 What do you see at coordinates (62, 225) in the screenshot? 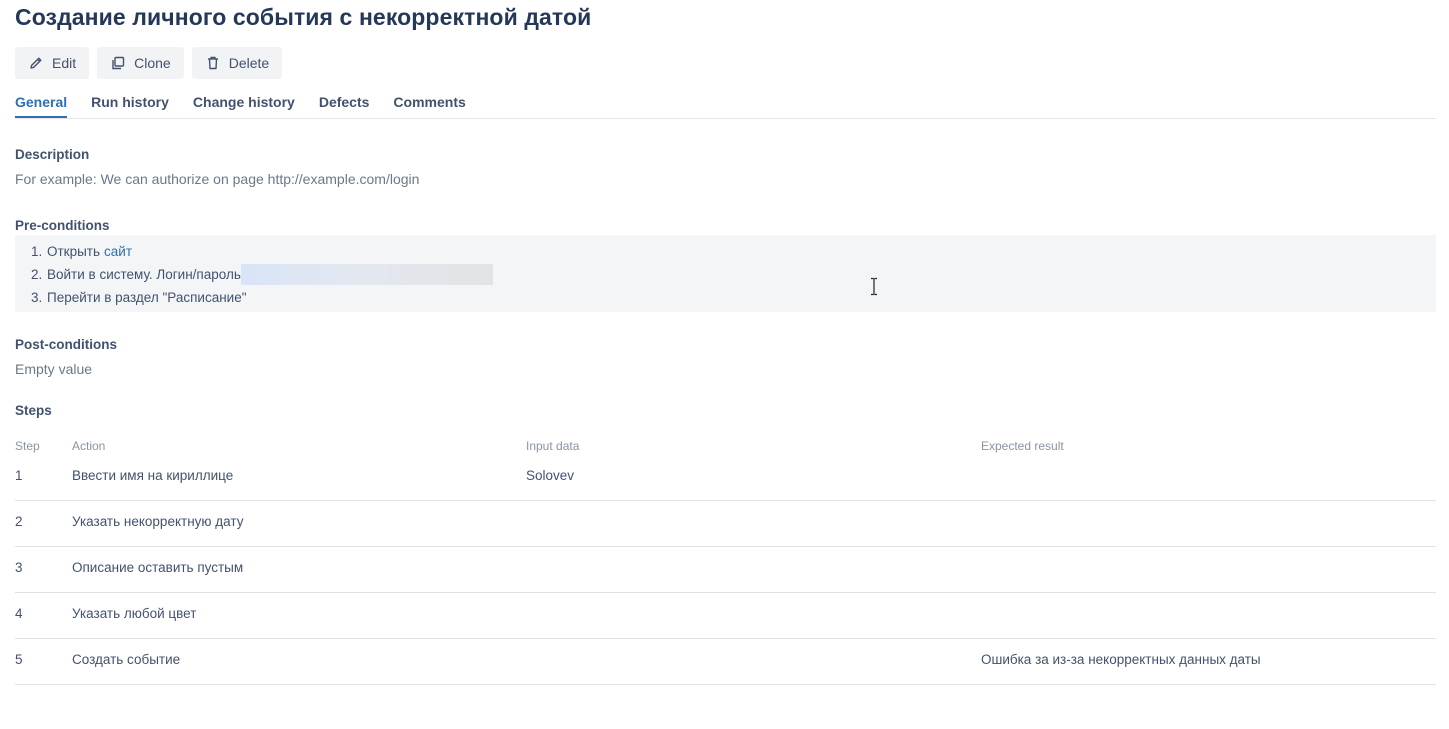
I see `preconditions-heading: Pre-conditions` at bounding box center [62, 225].